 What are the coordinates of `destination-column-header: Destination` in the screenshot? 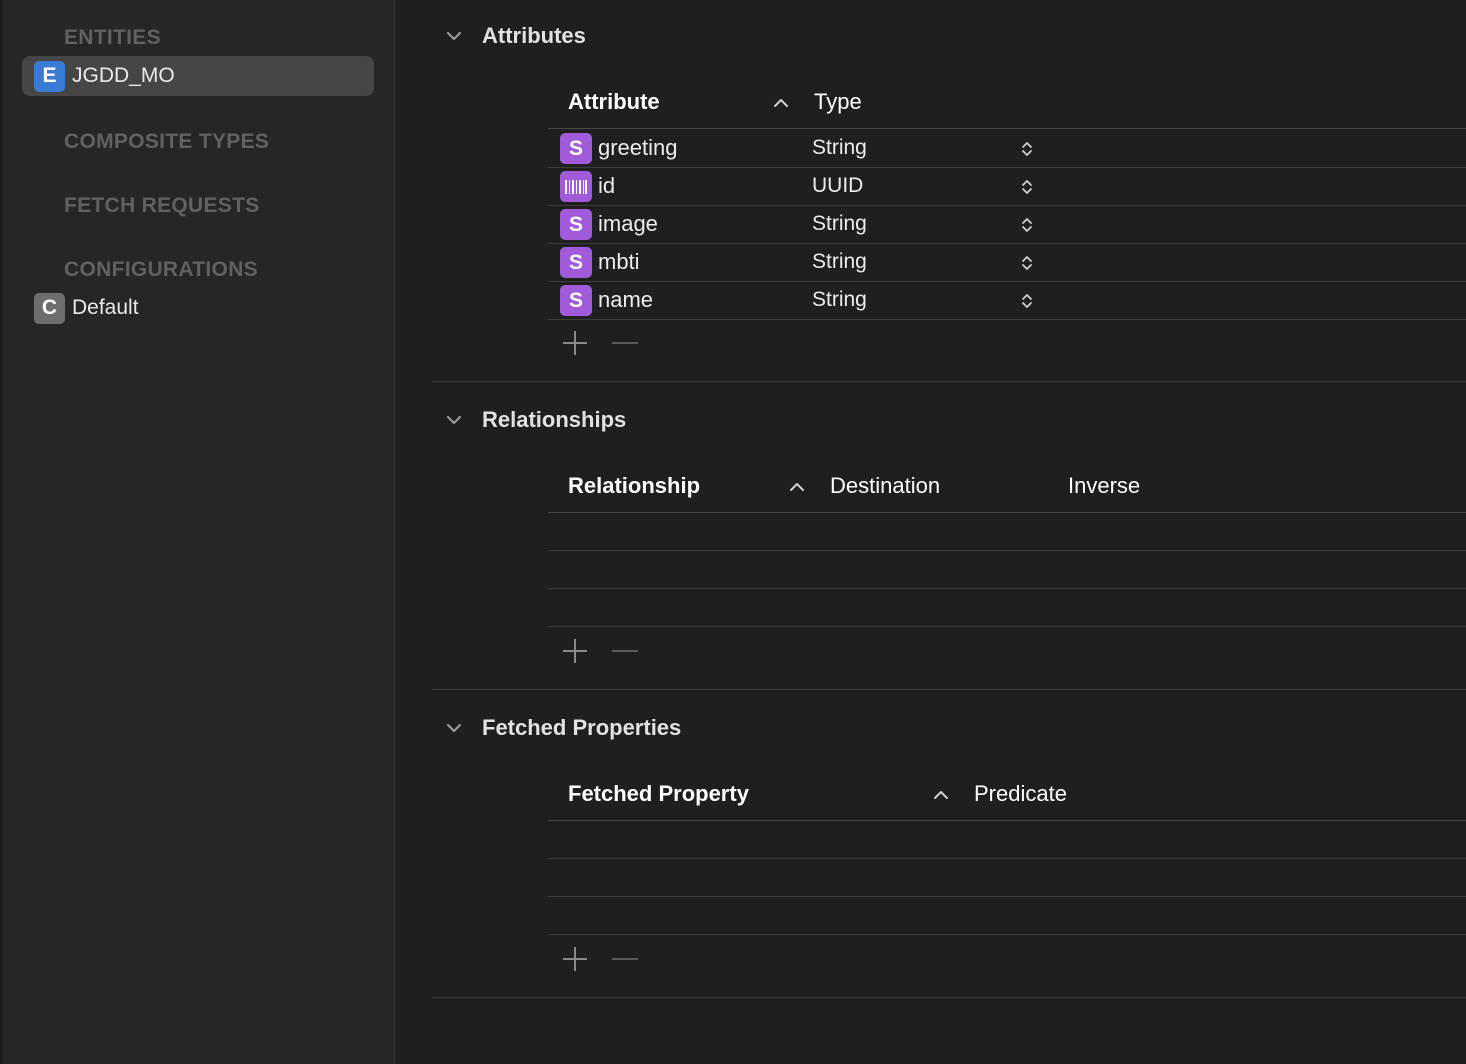 It's located at (885, 486).